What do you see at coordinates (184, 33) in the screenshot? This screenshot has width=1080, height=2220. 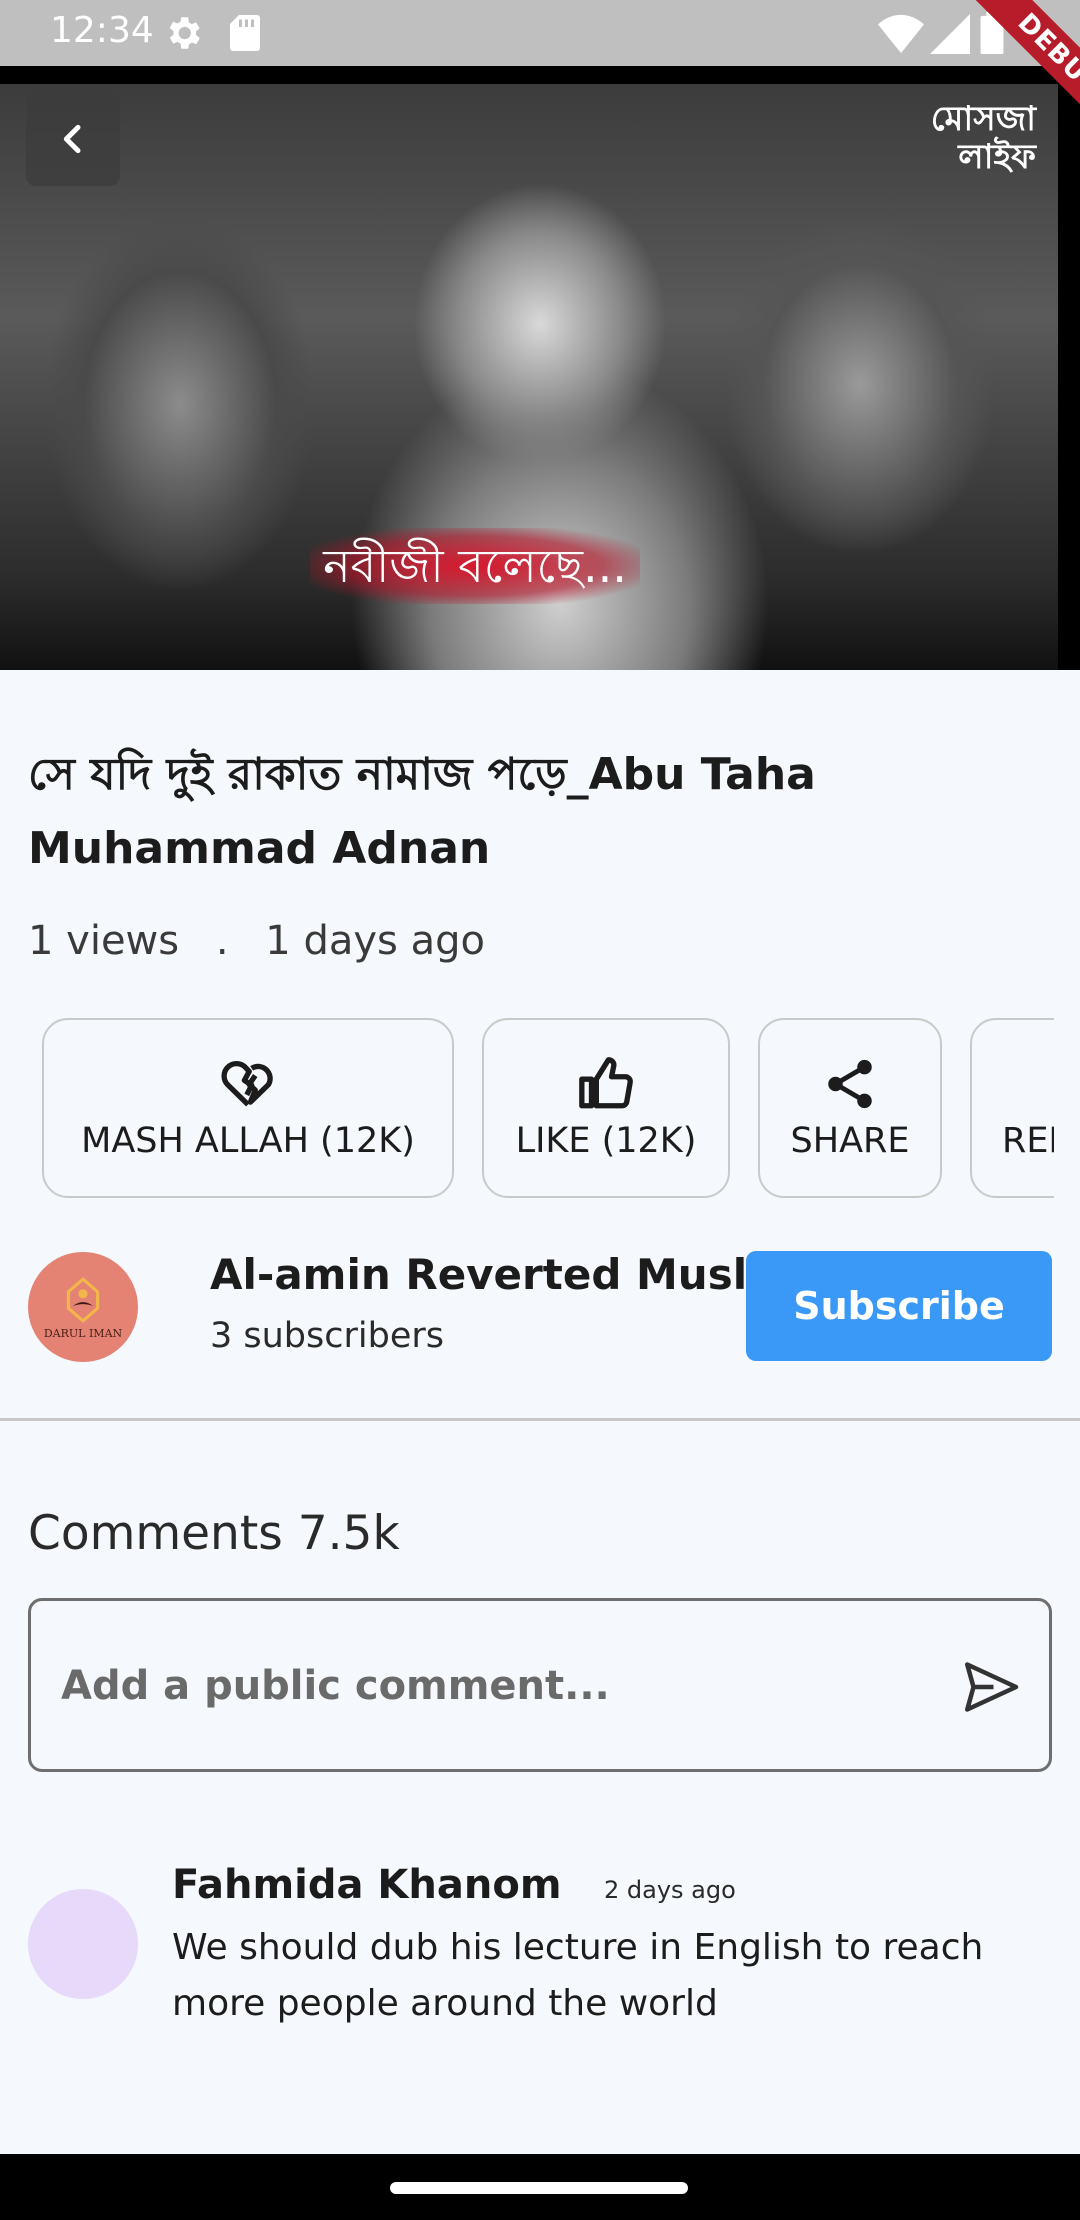 I see `gear-icon` at bounding box center [184, 33].